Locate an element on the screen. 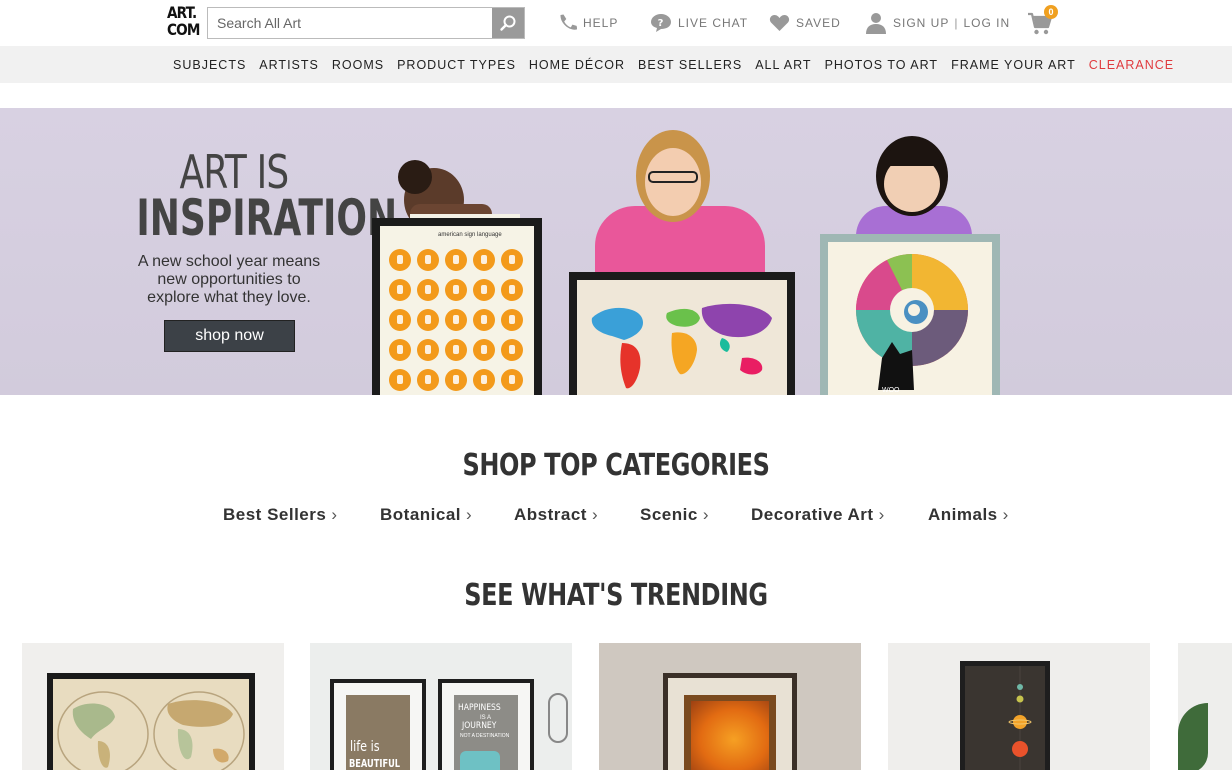 Image resolution: width=1232 pixels, height=770 pixels. search-input is located at coordinates (350, 23).